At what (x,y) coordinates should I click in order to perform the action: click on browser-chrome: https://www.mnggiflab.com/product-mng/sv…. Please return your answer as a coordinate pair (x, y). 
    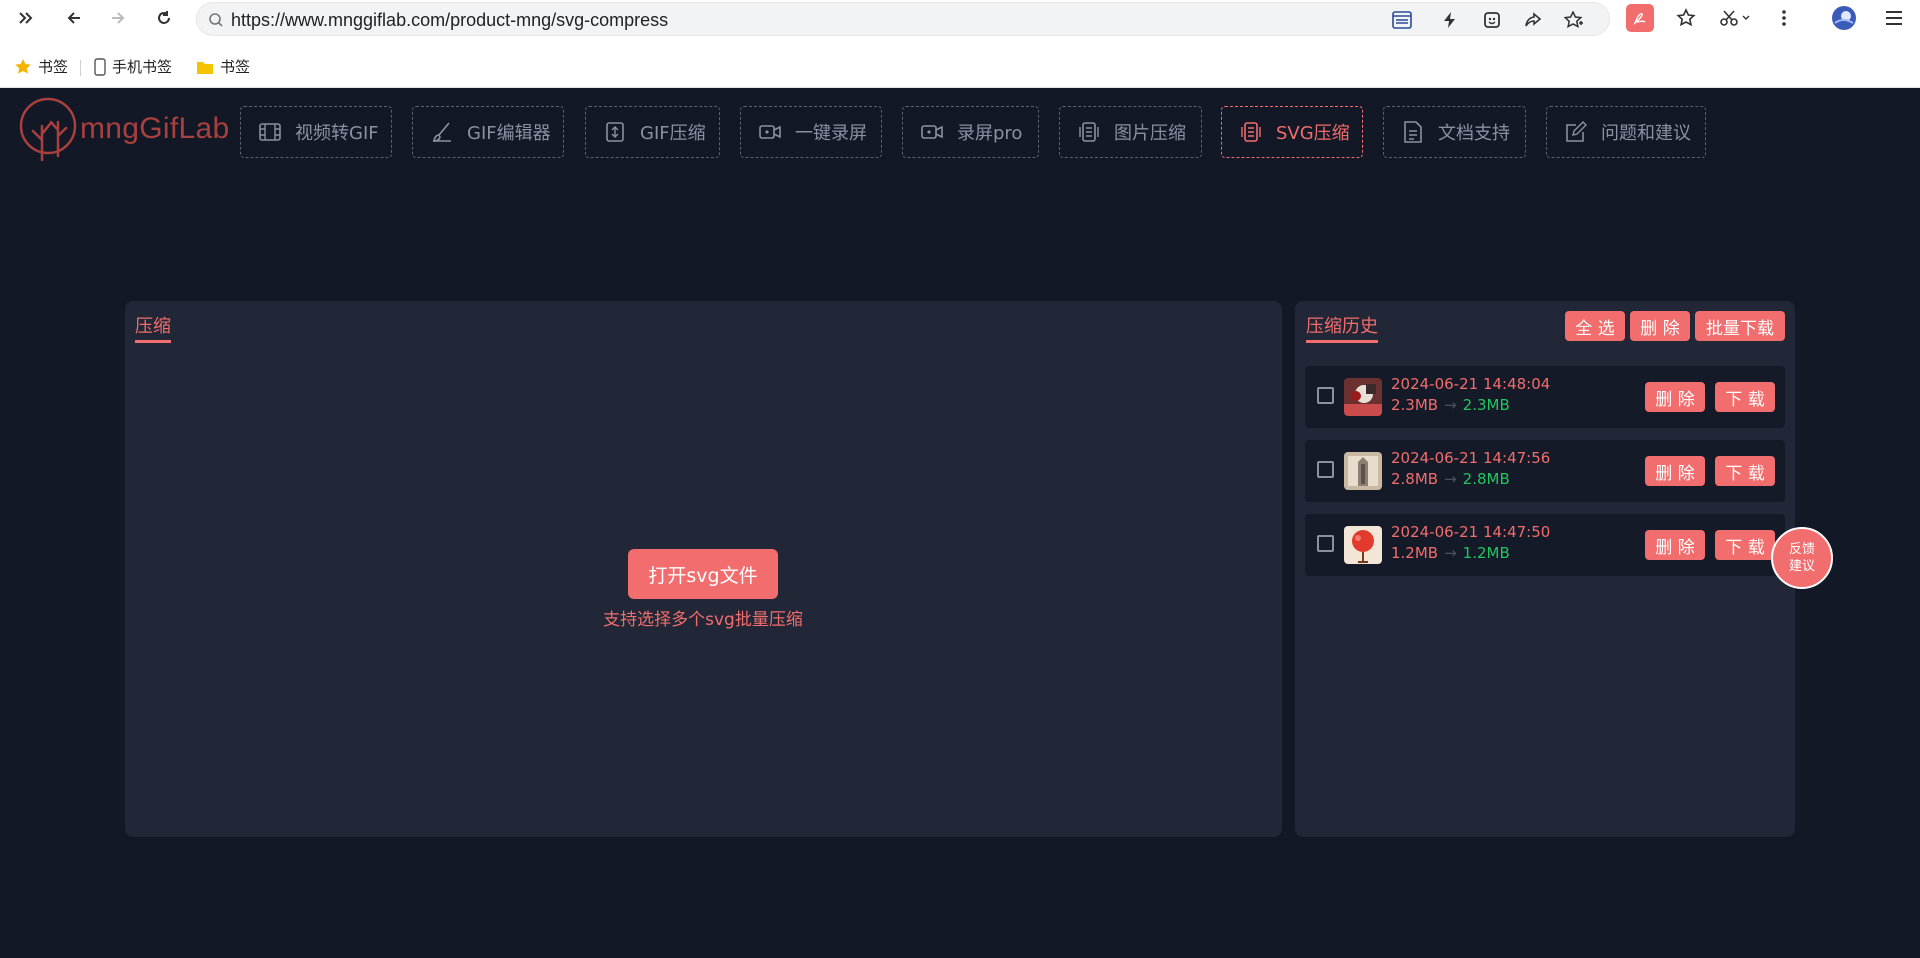
    Looking at the image, I should click on (960, 44).